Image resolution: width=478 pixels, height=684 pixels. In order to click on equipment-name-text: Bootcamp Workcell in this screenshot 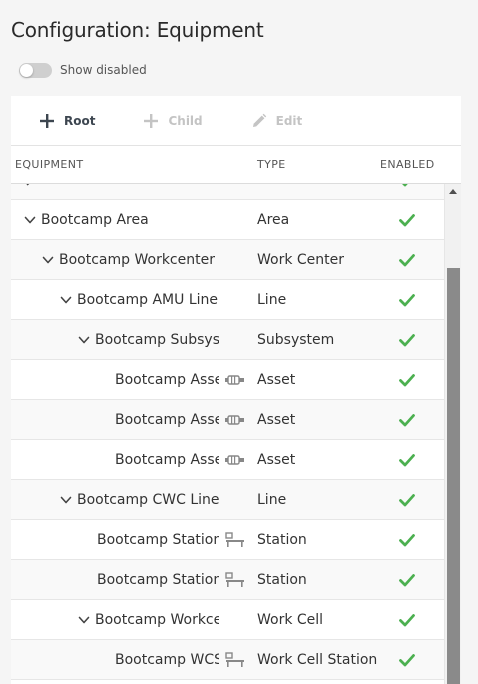, I will do `click(157, 620)`.